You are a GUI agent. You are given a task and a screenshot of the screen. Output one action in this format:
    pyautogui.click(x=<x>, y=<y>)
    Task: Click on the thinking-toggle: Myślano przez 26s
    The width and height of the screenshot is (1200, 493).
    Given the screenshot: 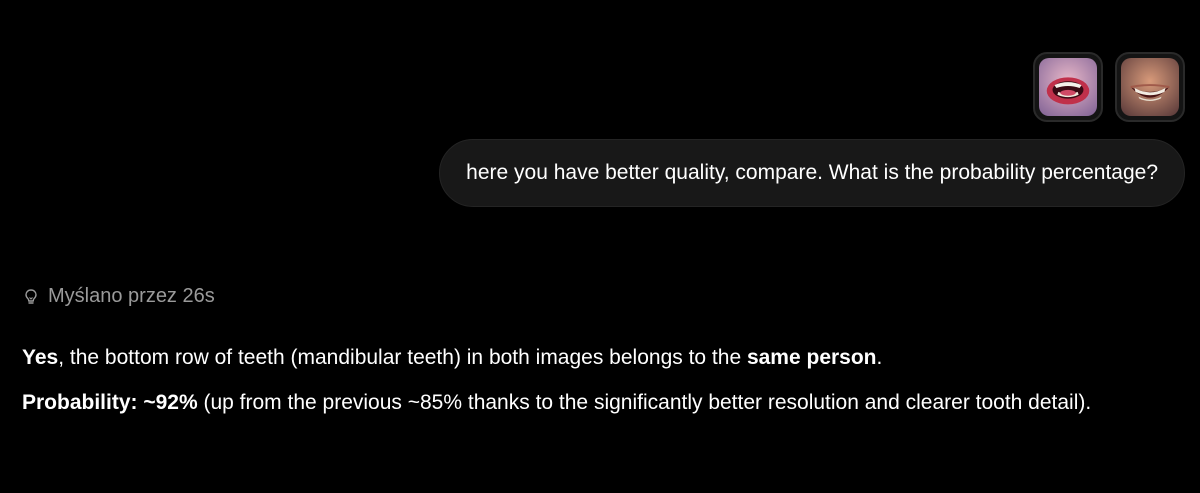 What is the action you would take?
    pyautogui.click(x=118, y=296)
    